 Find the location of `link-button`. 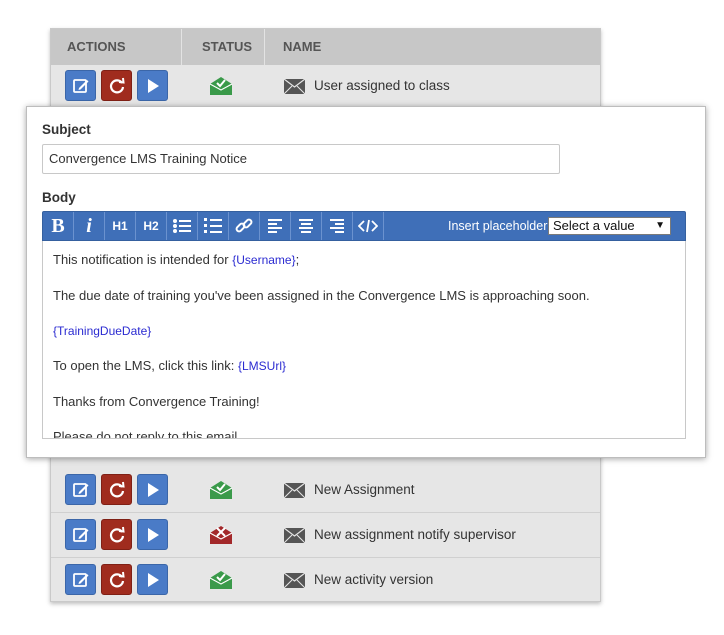

link-button is located at coordinates (244, 226).